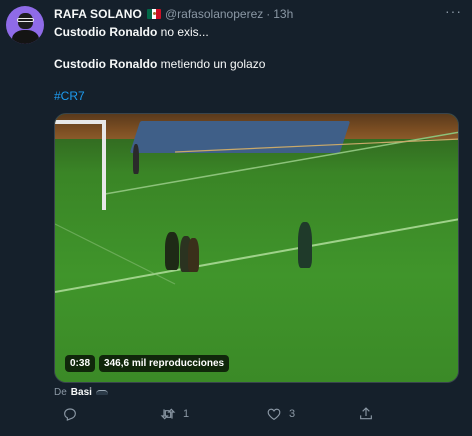  I want to click on tweet-text-rest: metiendo un golazo, so click(211, 64).